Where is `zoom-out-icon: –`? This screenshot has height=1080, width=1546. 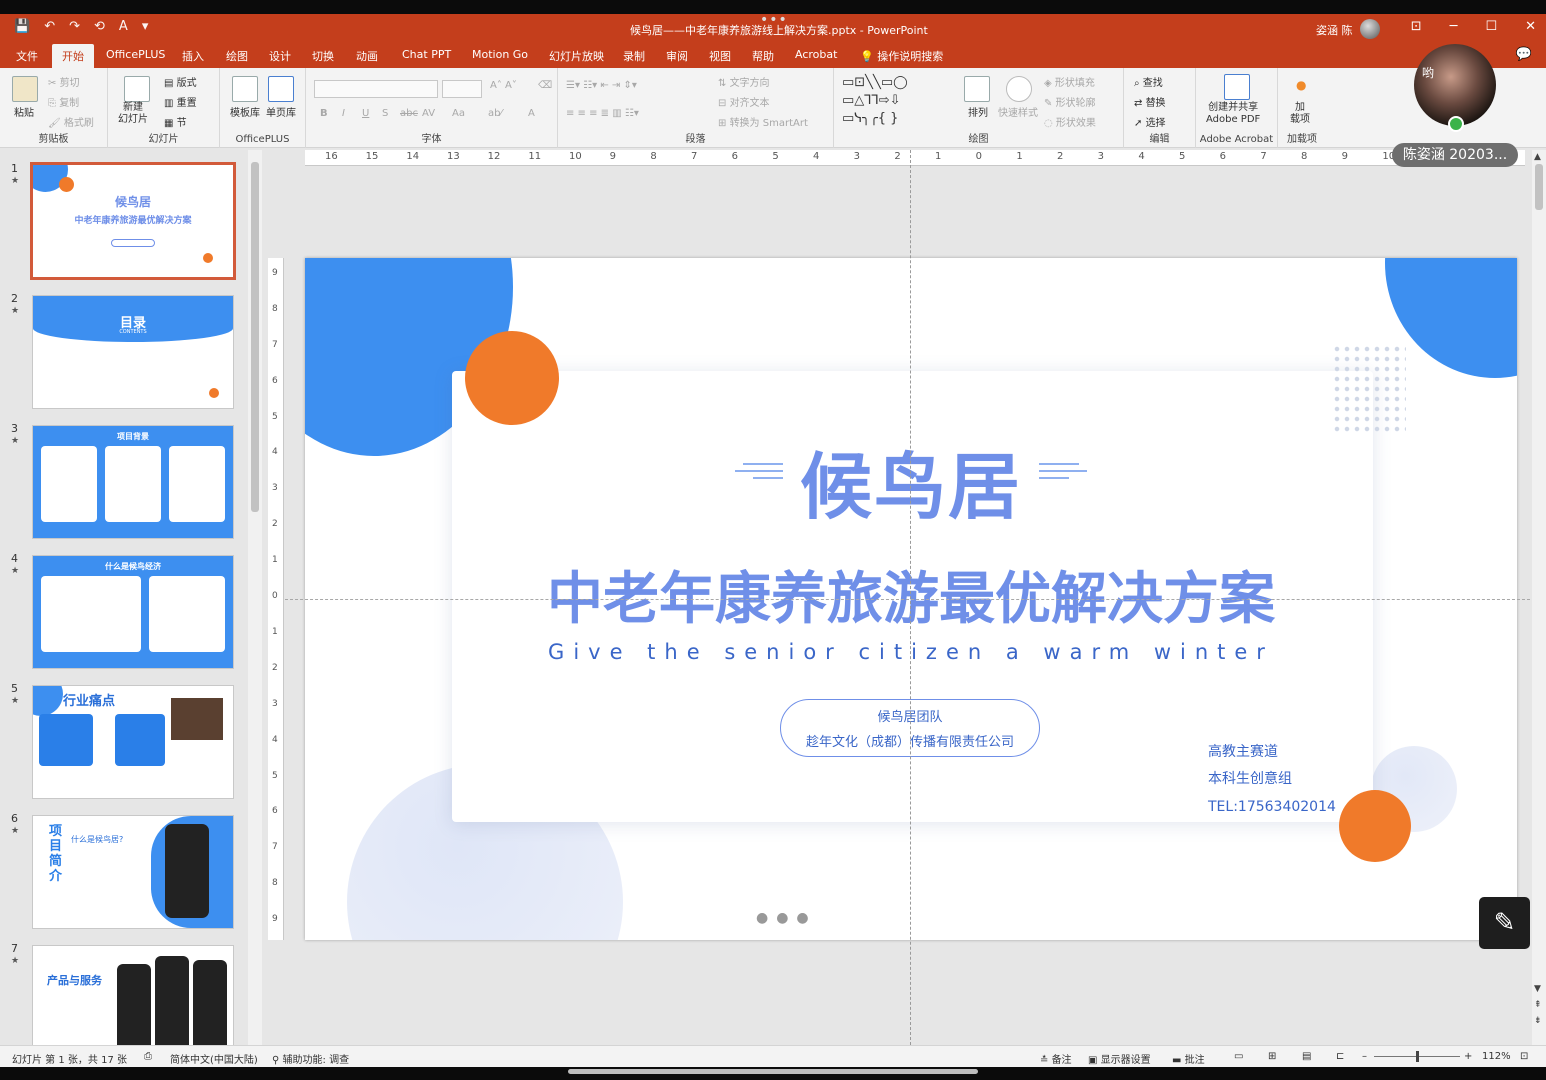
zoom-out-icon: – is located at coordinates (1364, 1056).